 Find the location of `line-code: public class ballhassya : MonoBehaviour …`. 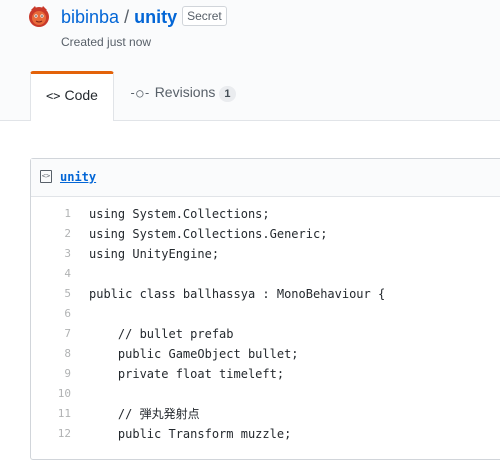

line-code: public class ballhassya : MonoBehaviour … is located at coordinates (237, 294).